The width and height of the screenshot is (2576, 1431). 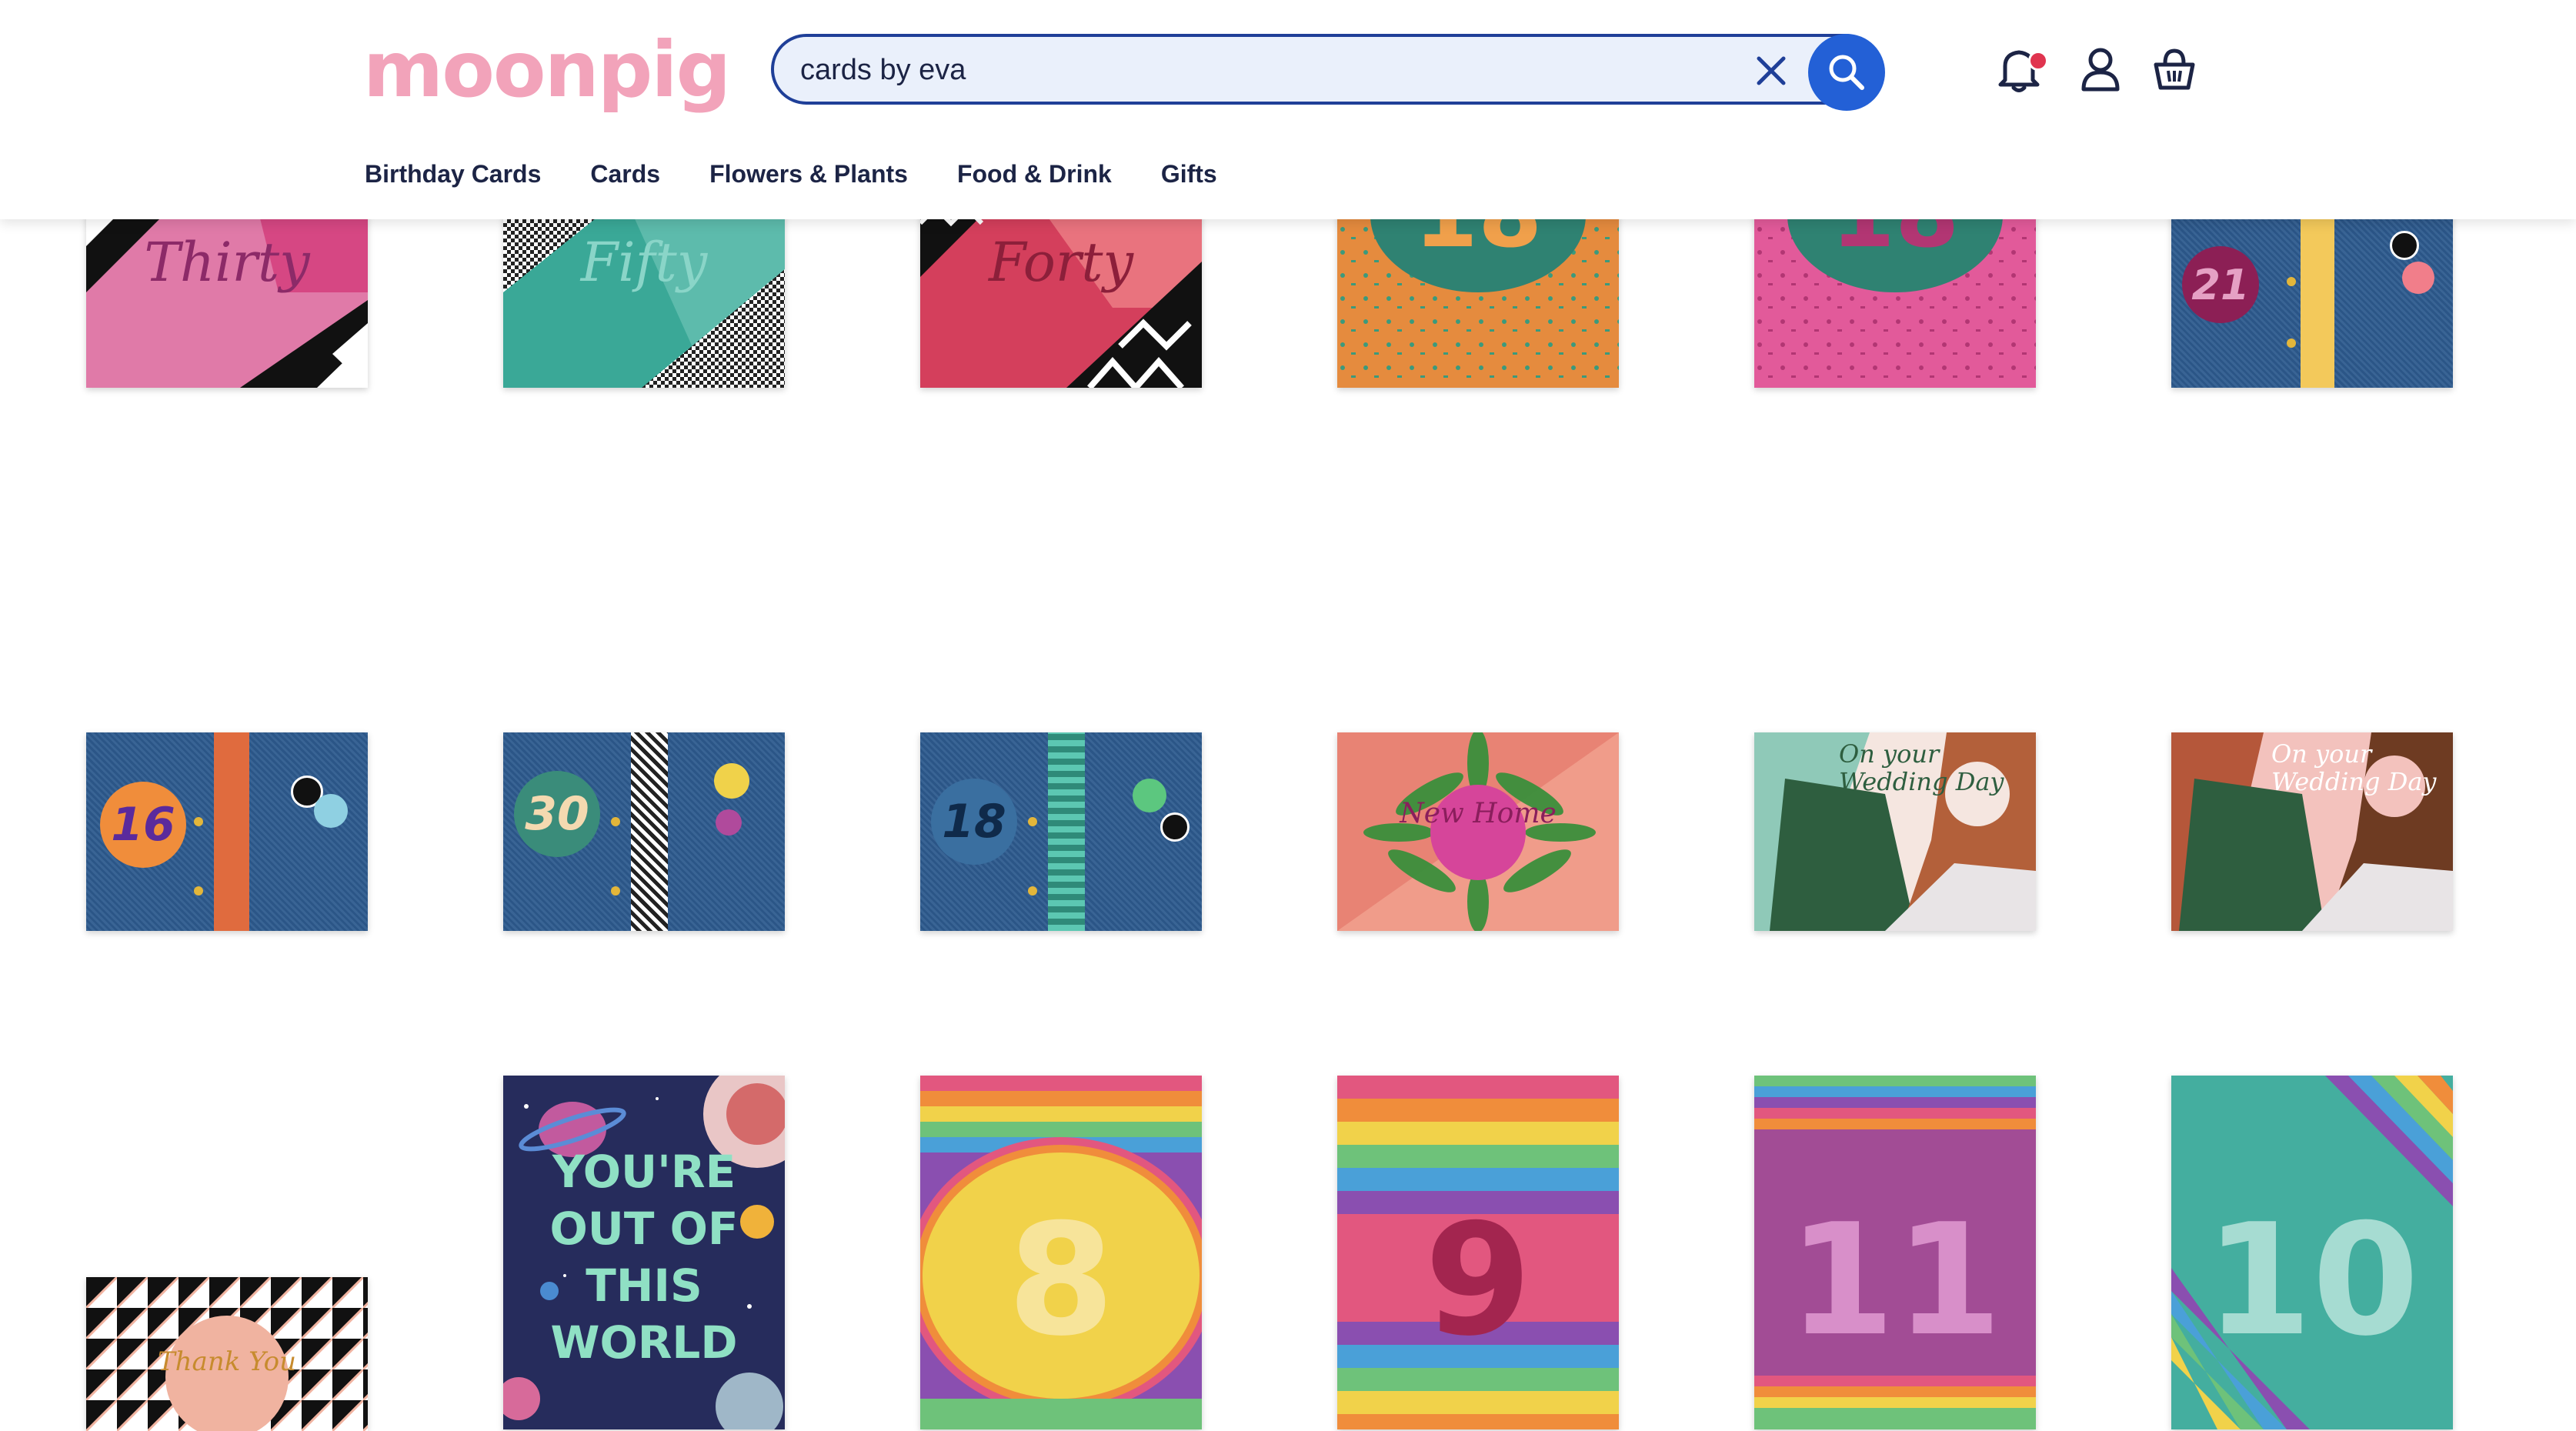 What do you see at coordinates (227, 1361) in the screenshot?
I see `card-title: Thank You` at bounding box center [227, 1361].